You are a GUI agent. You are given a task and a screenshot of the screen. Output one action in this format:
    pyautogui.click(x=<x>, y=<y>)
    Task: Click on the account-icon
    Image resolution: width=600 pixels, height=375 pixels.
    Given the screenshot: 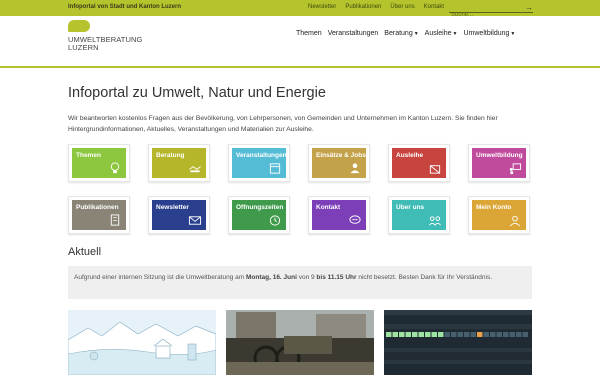 What is the action you would take?
    pyautogui.click(x=515, y=221)
    